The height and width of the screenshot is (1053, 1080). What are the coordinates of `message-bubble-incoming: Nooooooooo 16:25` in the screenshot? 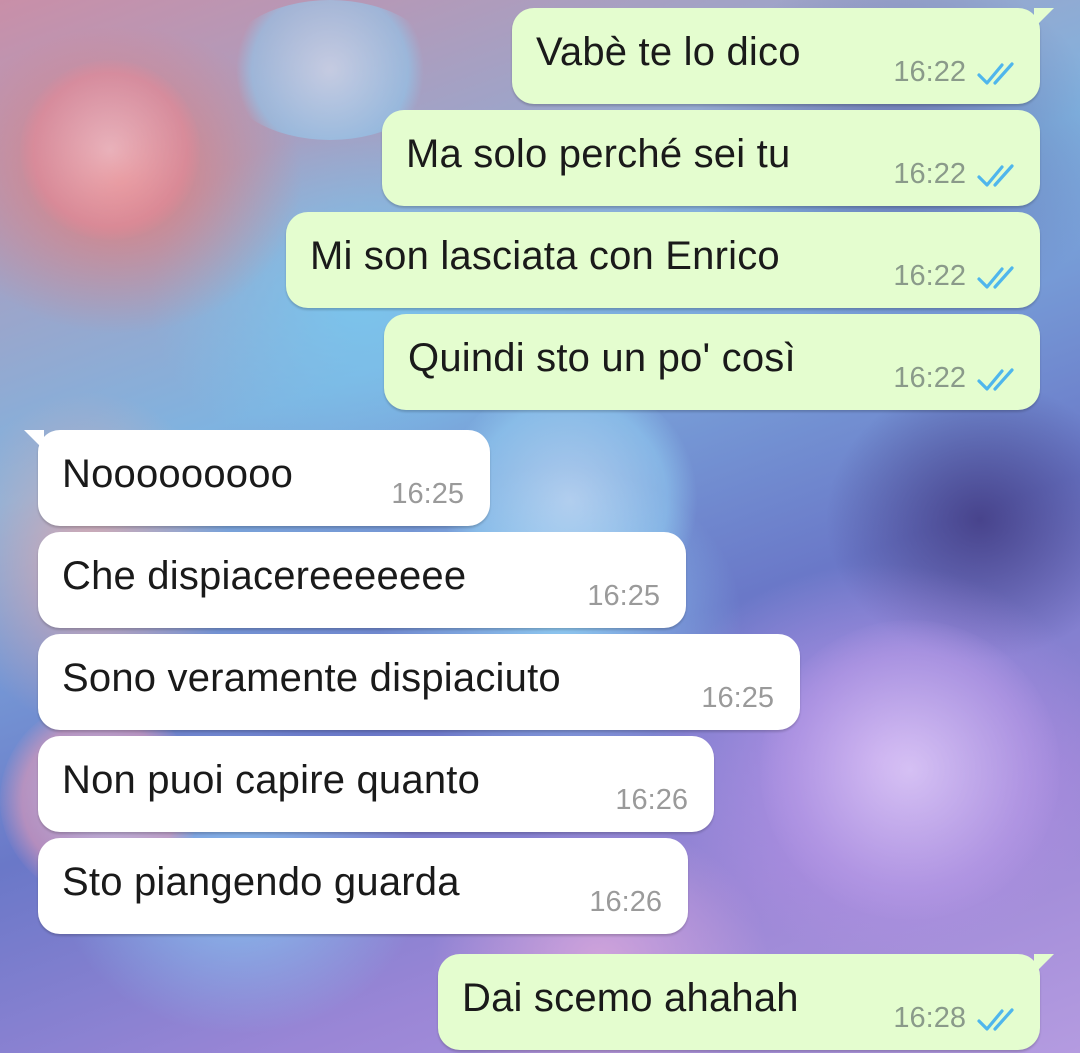 It's located at (257, 478).